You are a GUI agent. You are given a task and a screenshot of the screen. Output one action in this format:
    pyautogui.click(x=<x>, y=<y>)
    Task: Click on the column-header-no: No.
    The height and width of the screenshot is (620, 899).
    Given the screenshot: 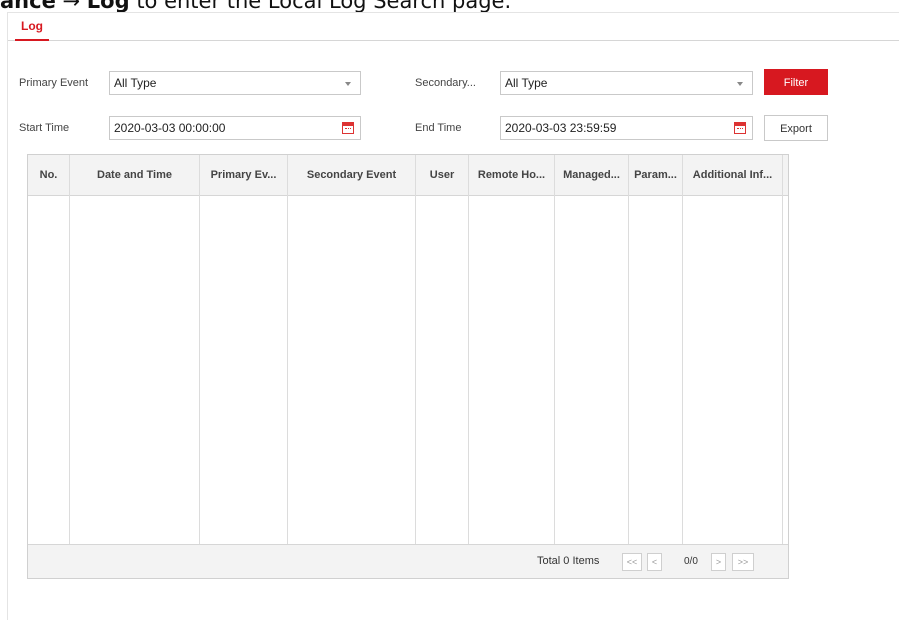 What is the action you would take?
    pyautogui.click(x=49, y=175)
    